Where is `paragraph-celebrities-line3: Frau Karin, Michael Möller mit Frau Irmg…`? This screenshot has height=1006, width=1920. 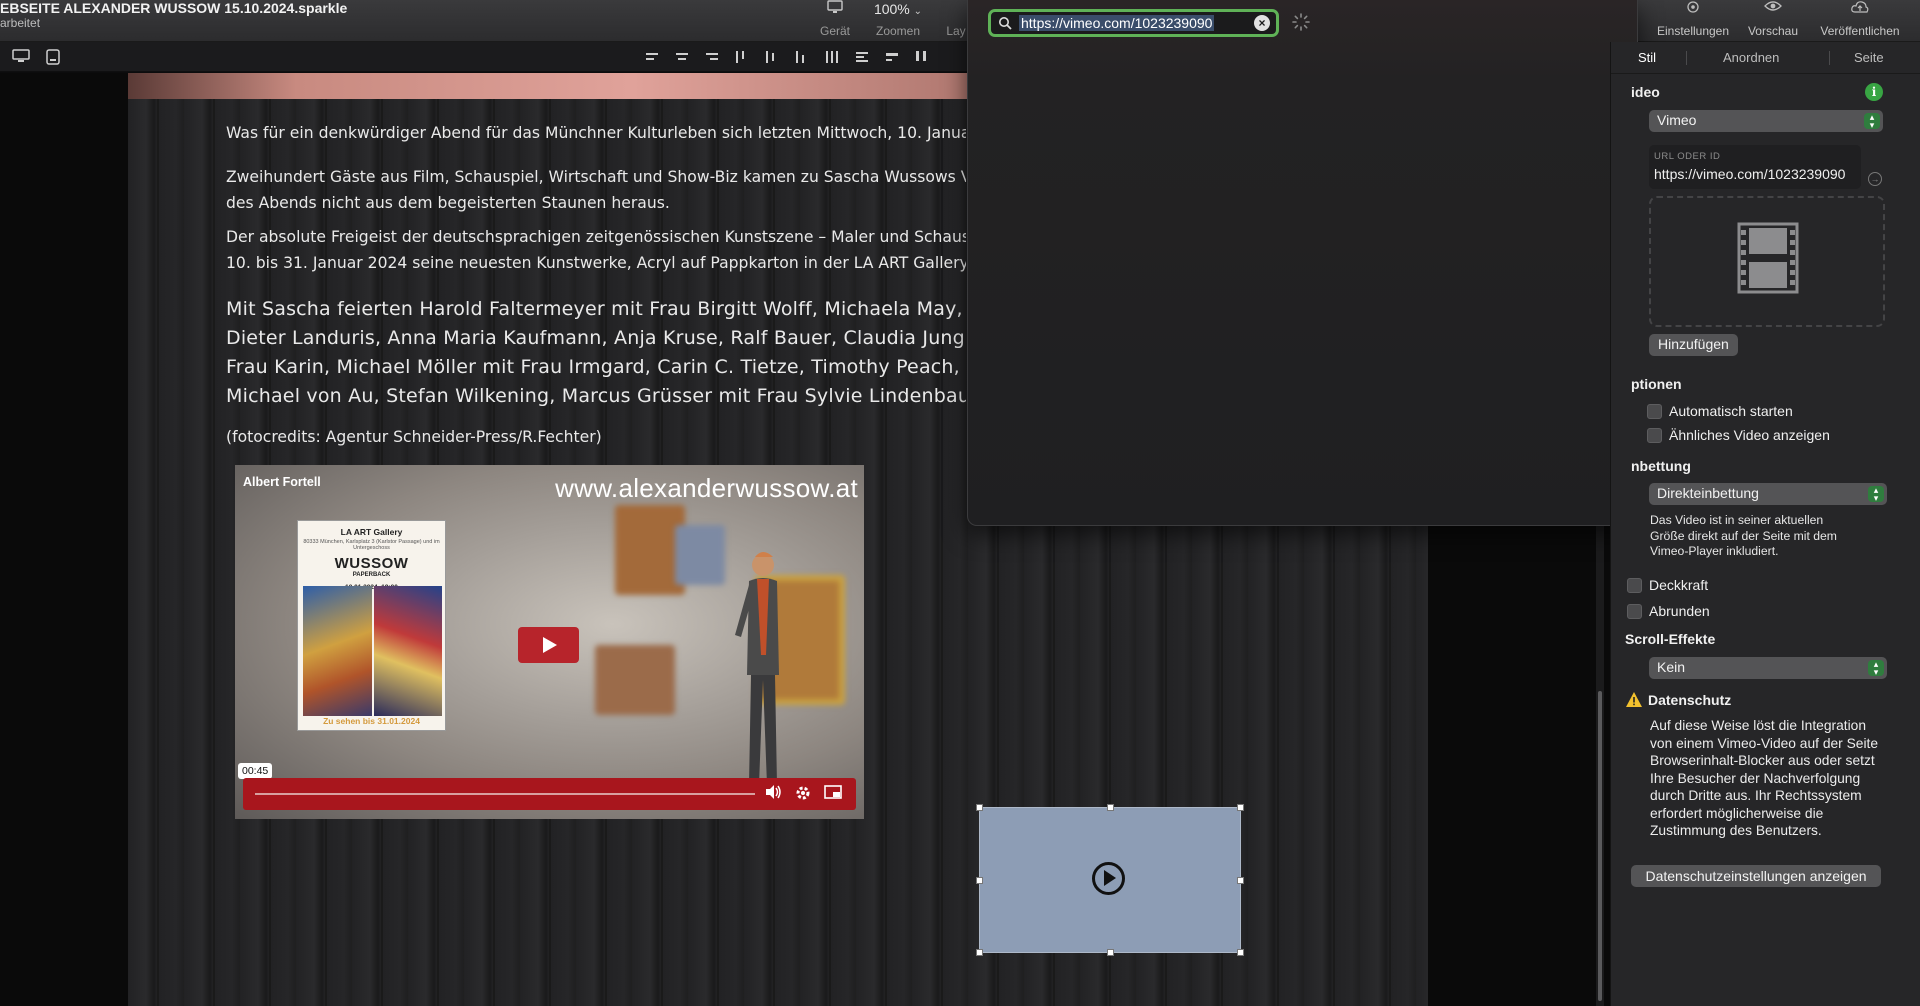 paragraph-celebrities-line3: Frau Karin, Michael Möller mit Frau Irmg… is located at coordinates (596, 367).